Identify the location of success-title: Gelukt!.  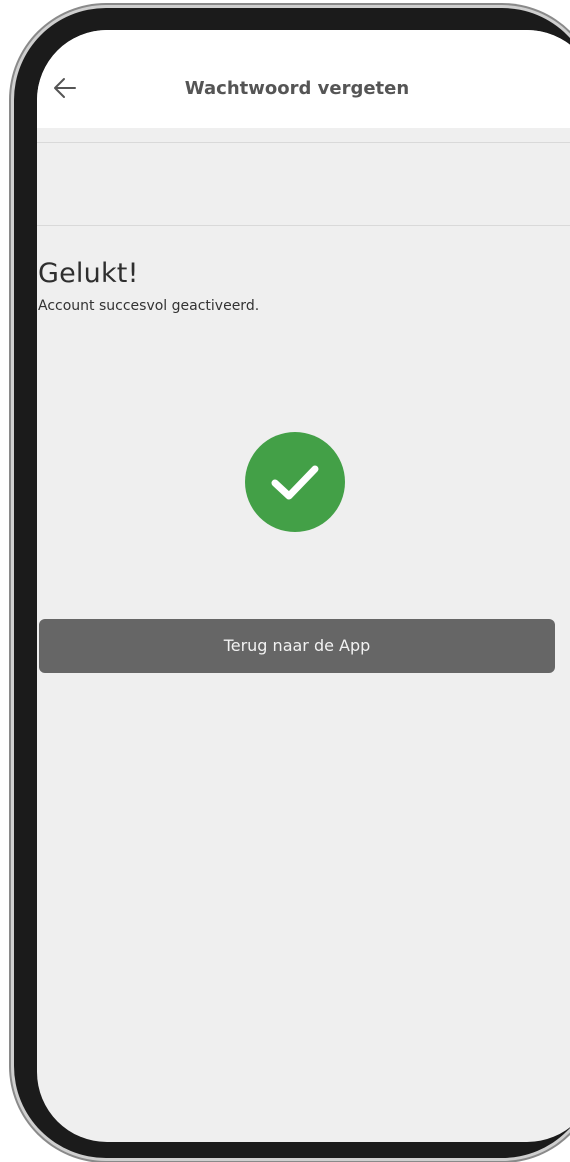
(88, 273).